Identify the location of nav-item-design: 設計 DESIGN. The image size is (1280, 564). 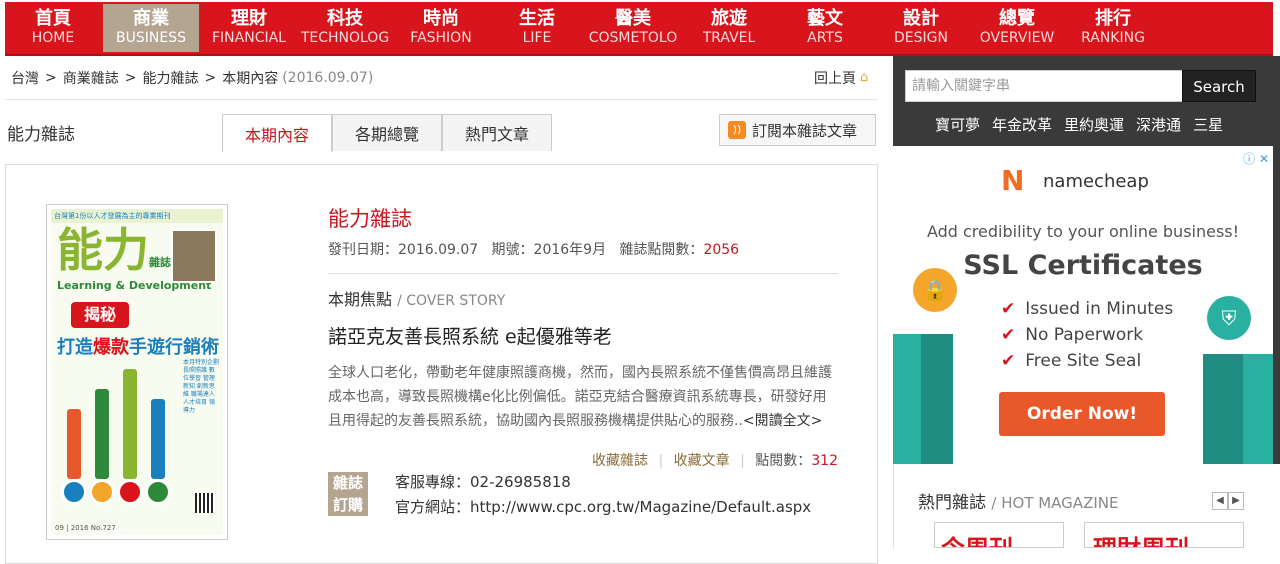
(921, 28).